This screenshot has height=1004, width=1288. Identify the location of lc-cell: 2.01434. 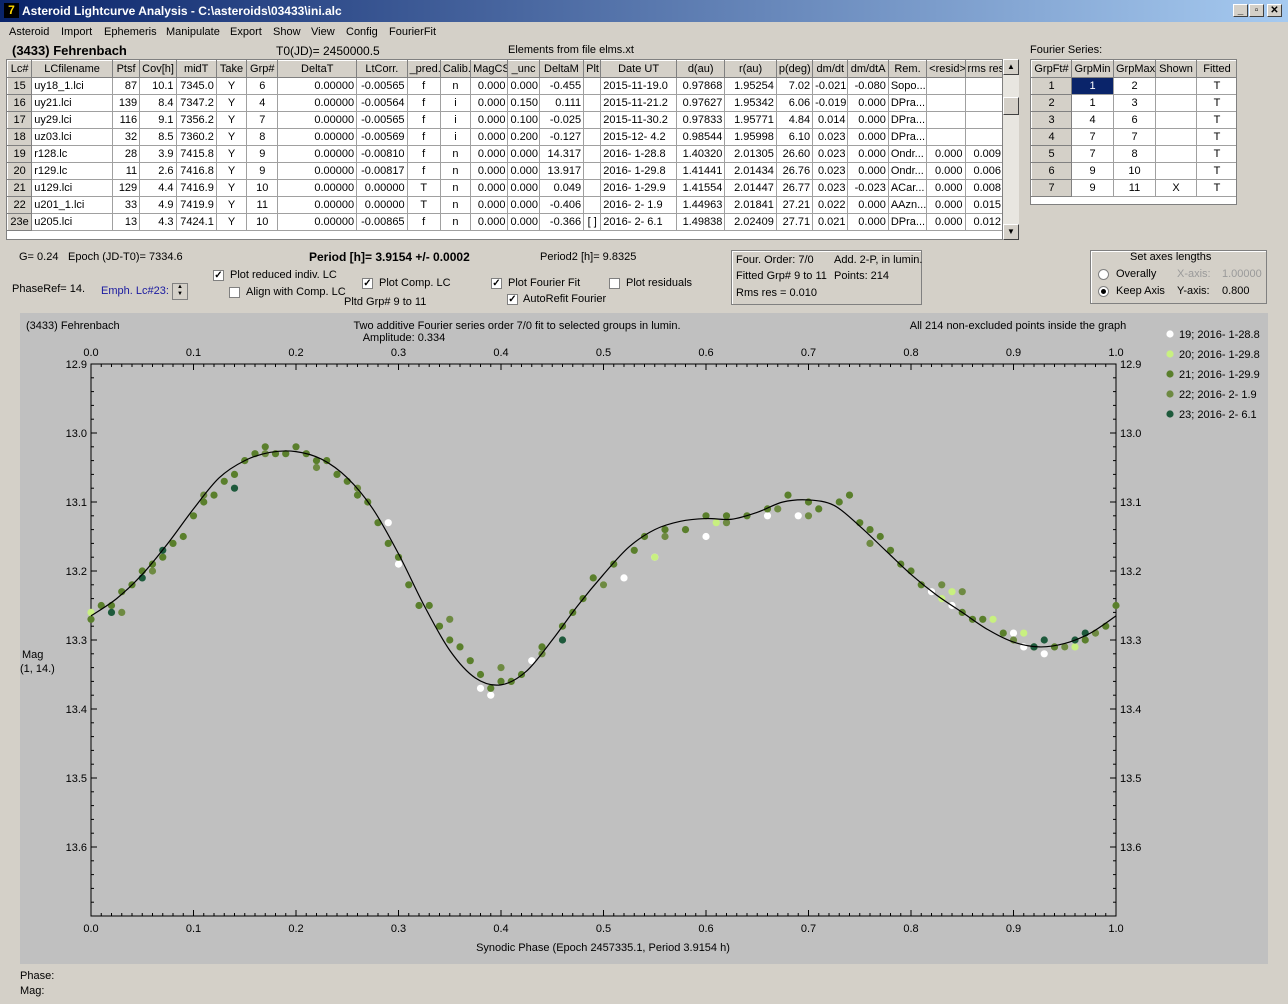
(750, 171).